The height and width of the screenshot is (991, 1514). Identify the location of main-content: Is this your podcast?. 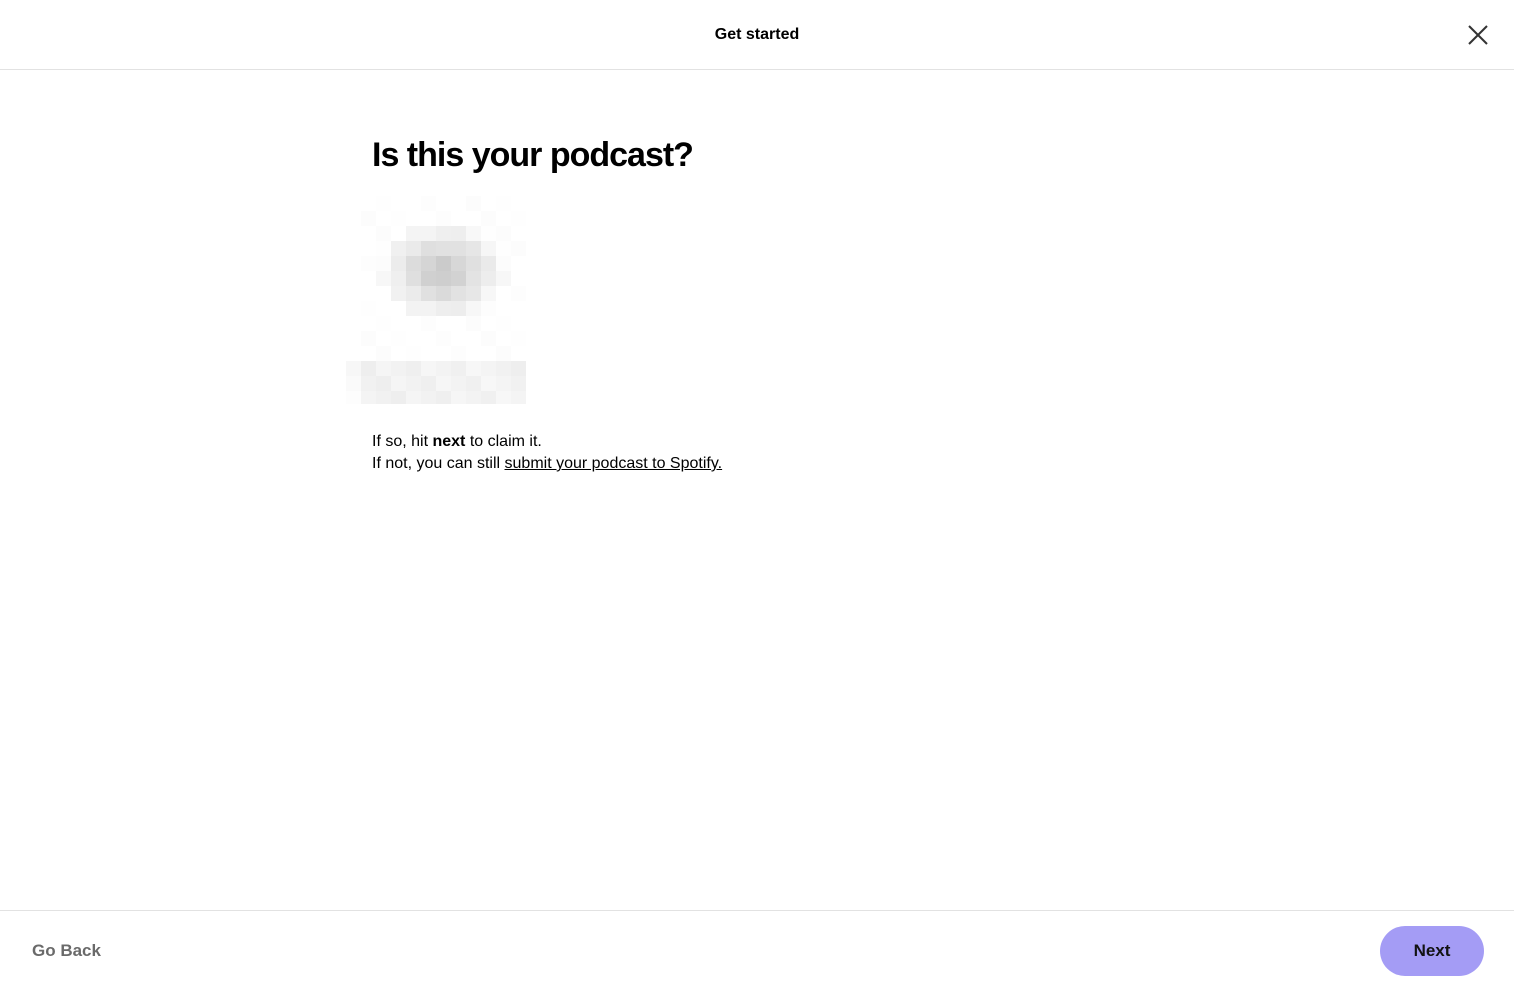
(822, 155).